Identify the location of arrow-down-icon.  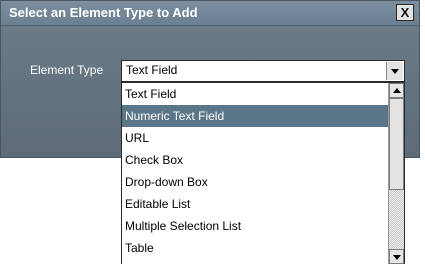
(397, 257).